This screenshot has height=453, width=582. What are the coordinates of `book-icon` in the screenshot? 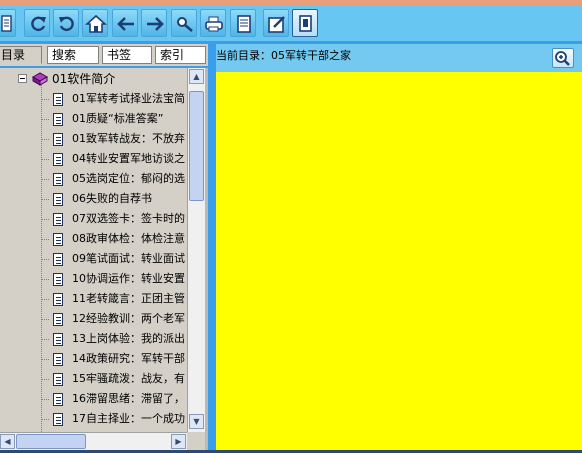 It's located at (40, 79).